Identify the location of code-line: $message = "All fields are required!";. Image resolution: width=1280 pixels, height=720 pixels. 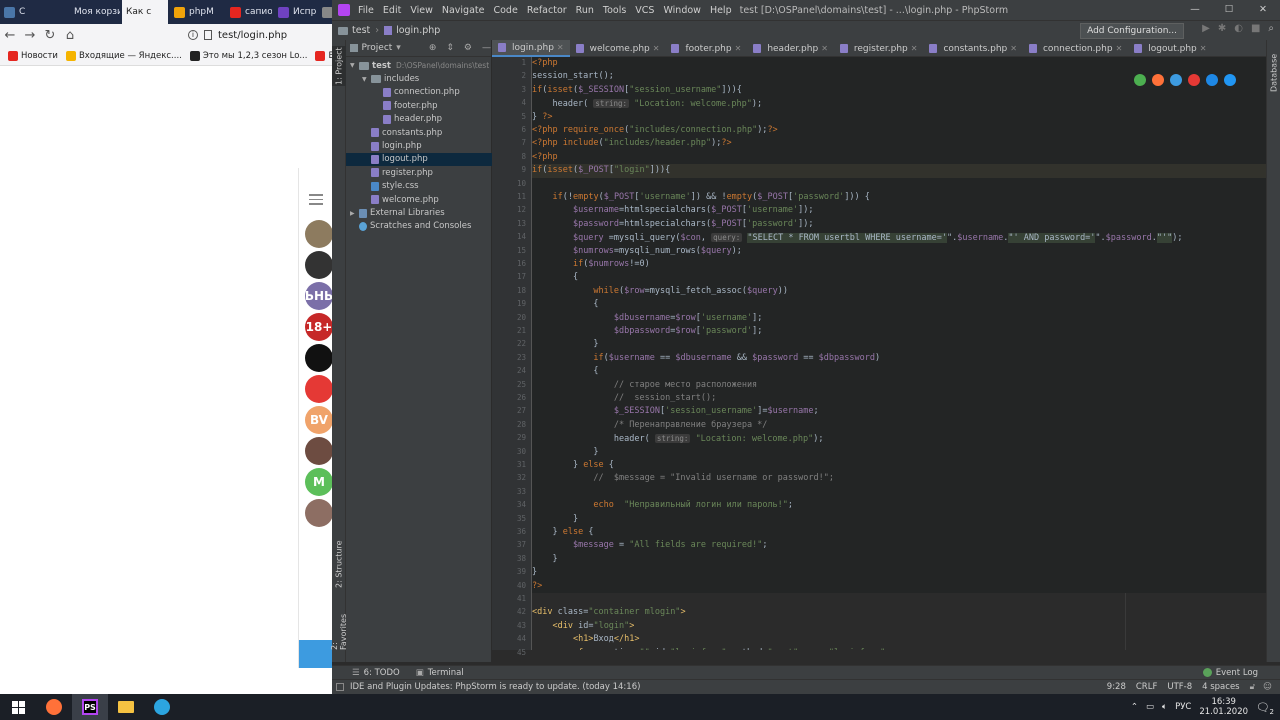
(902, 546).